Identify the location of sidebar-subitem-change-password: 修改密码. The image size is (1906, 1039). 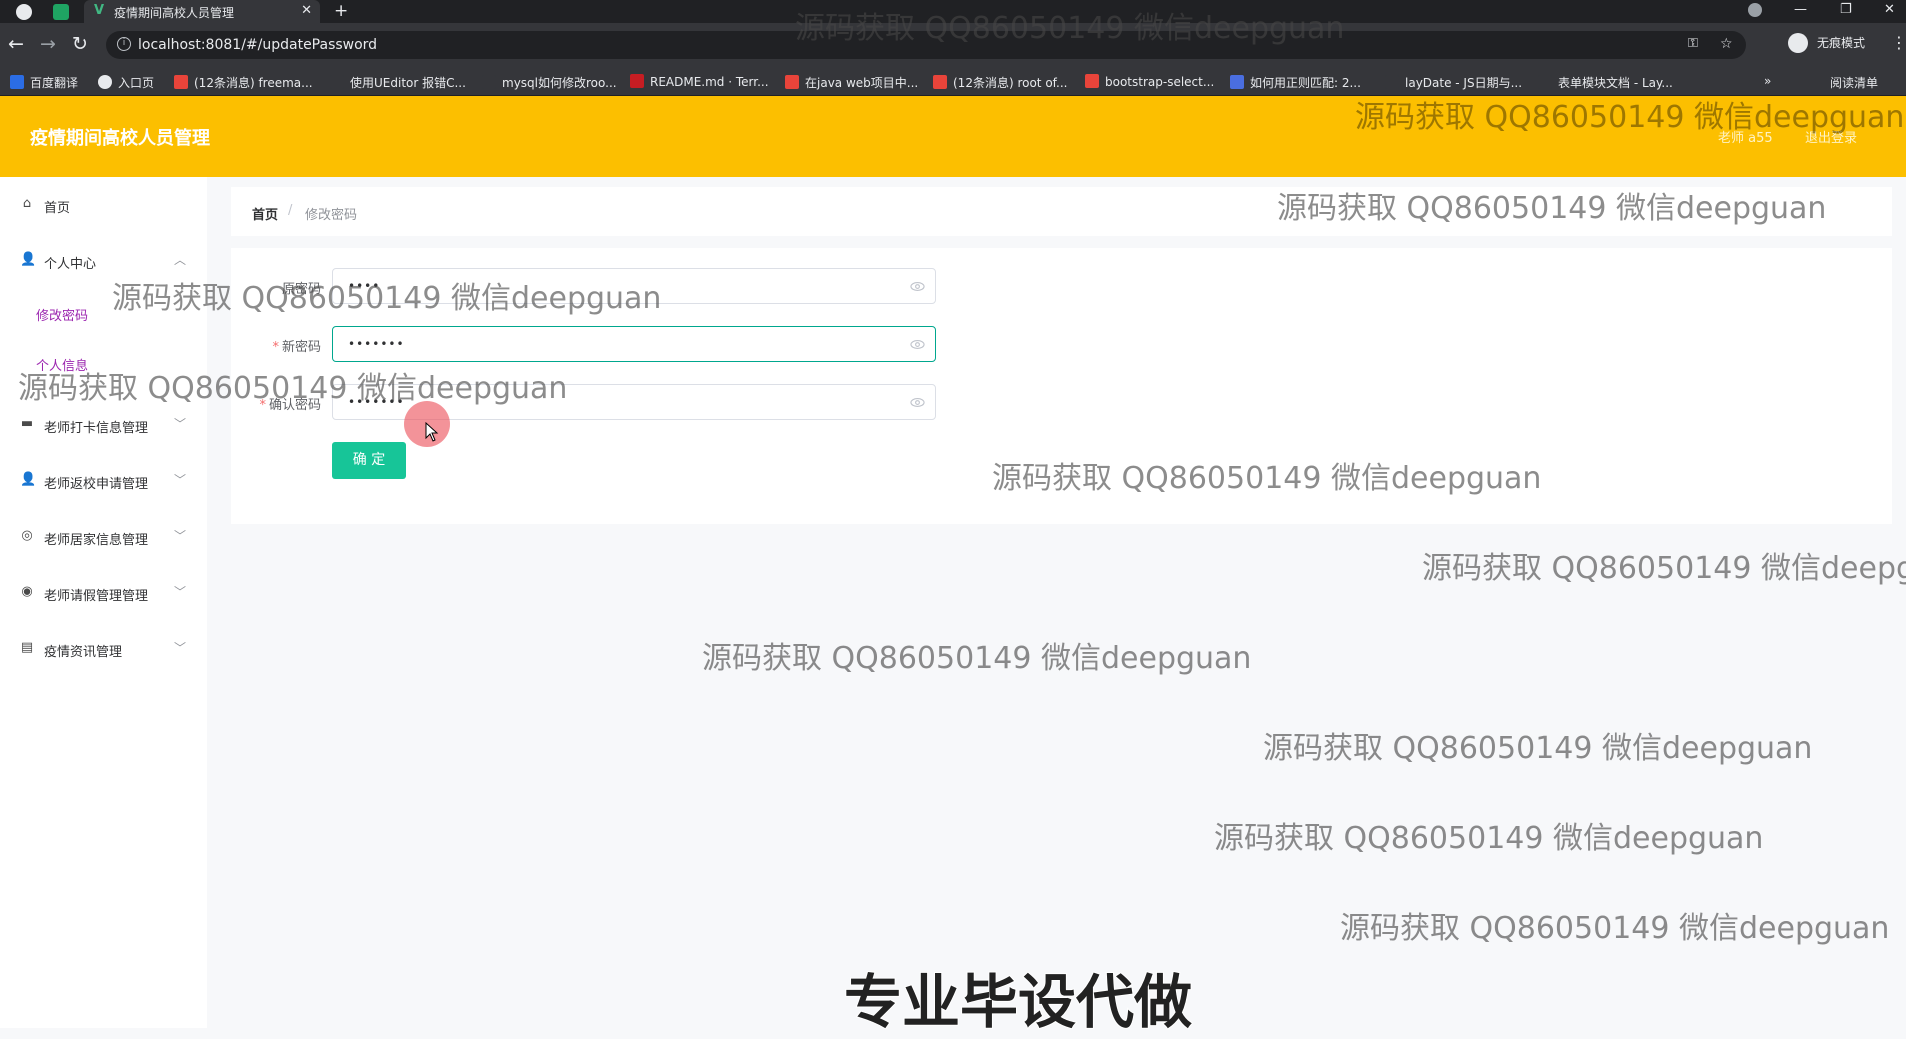
(62, 314).